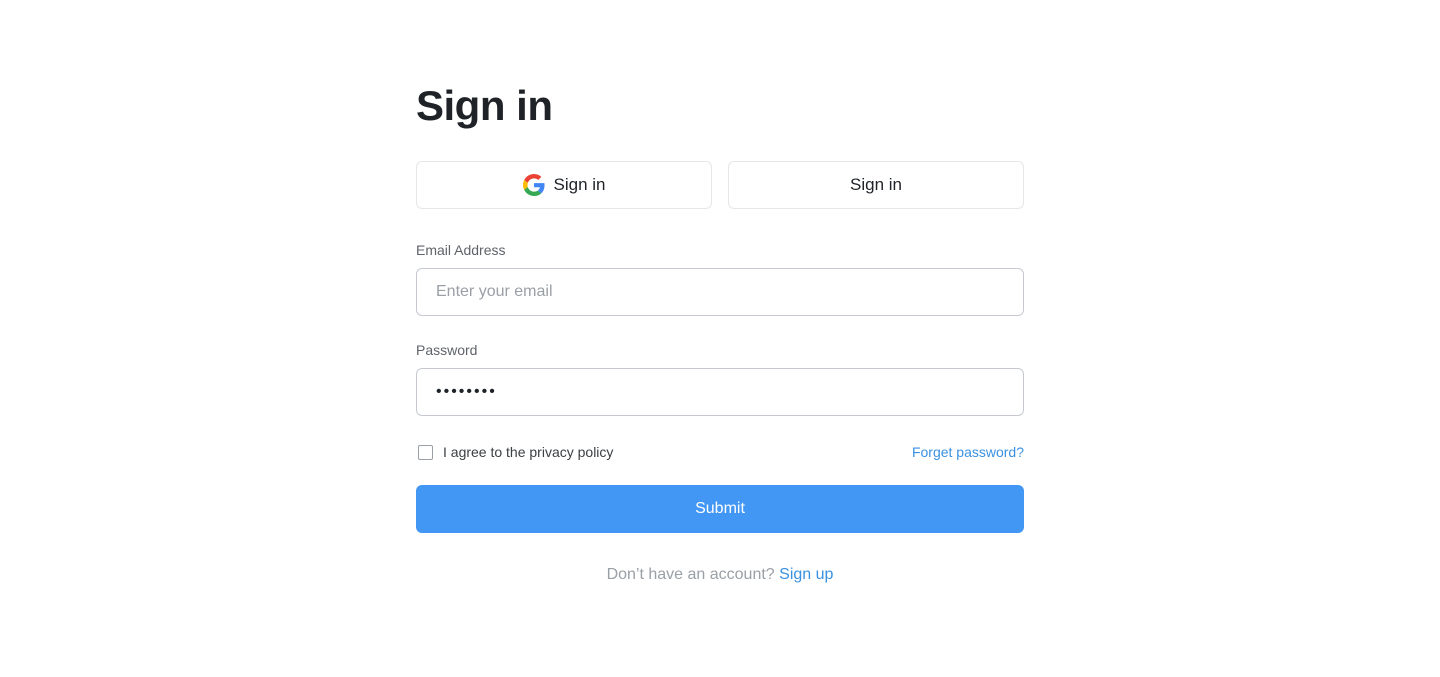 The height and width of the screenshot is (677, 1440). Describe the element at coordinates (579, 184) in the screenshot. I see `google-sign-in-label: Sign in` at that location.